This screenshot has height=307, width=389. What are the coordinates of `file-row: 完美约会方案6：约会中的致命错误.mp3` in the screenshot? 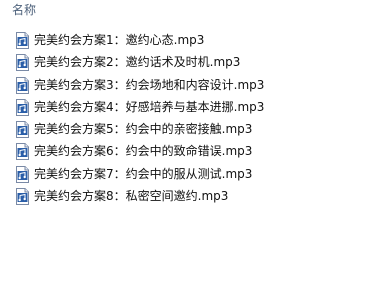 It's located at (194, 151).